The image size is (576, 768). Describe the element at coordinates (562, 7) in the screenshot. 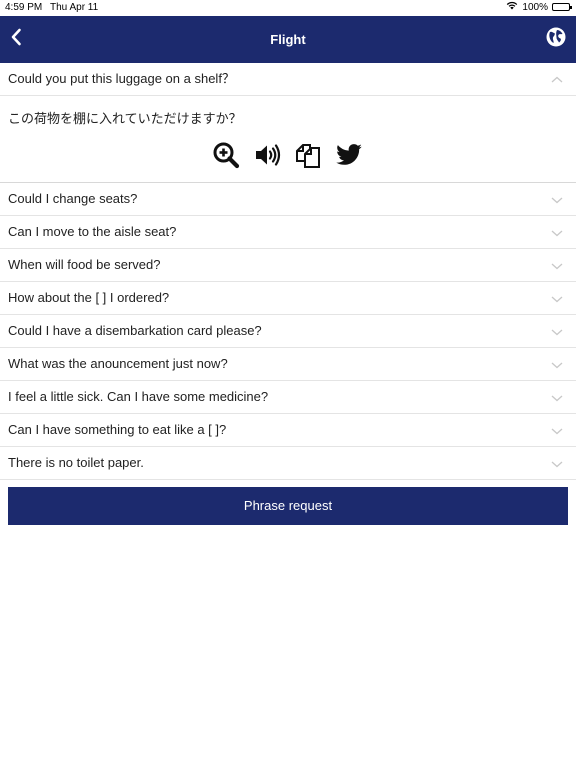

I see `battery-icon` at that location.